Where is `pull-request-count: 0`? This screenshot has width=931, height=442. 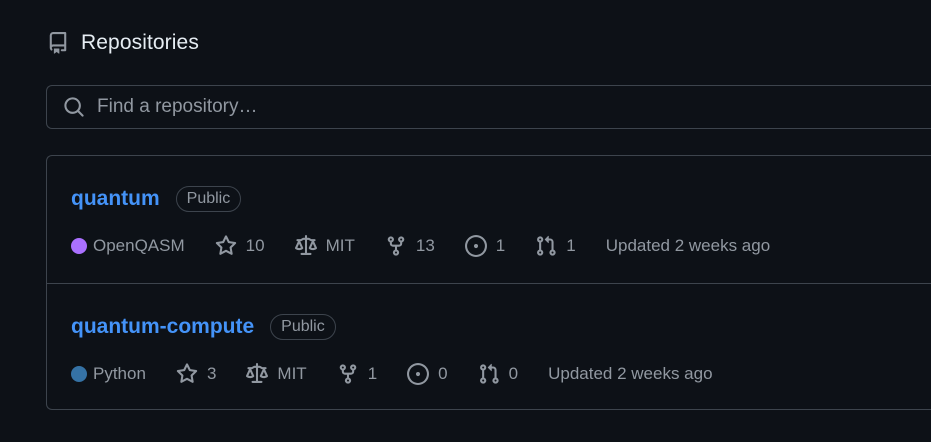
pull-request-count: 0 is located at coordinates (513, 373).